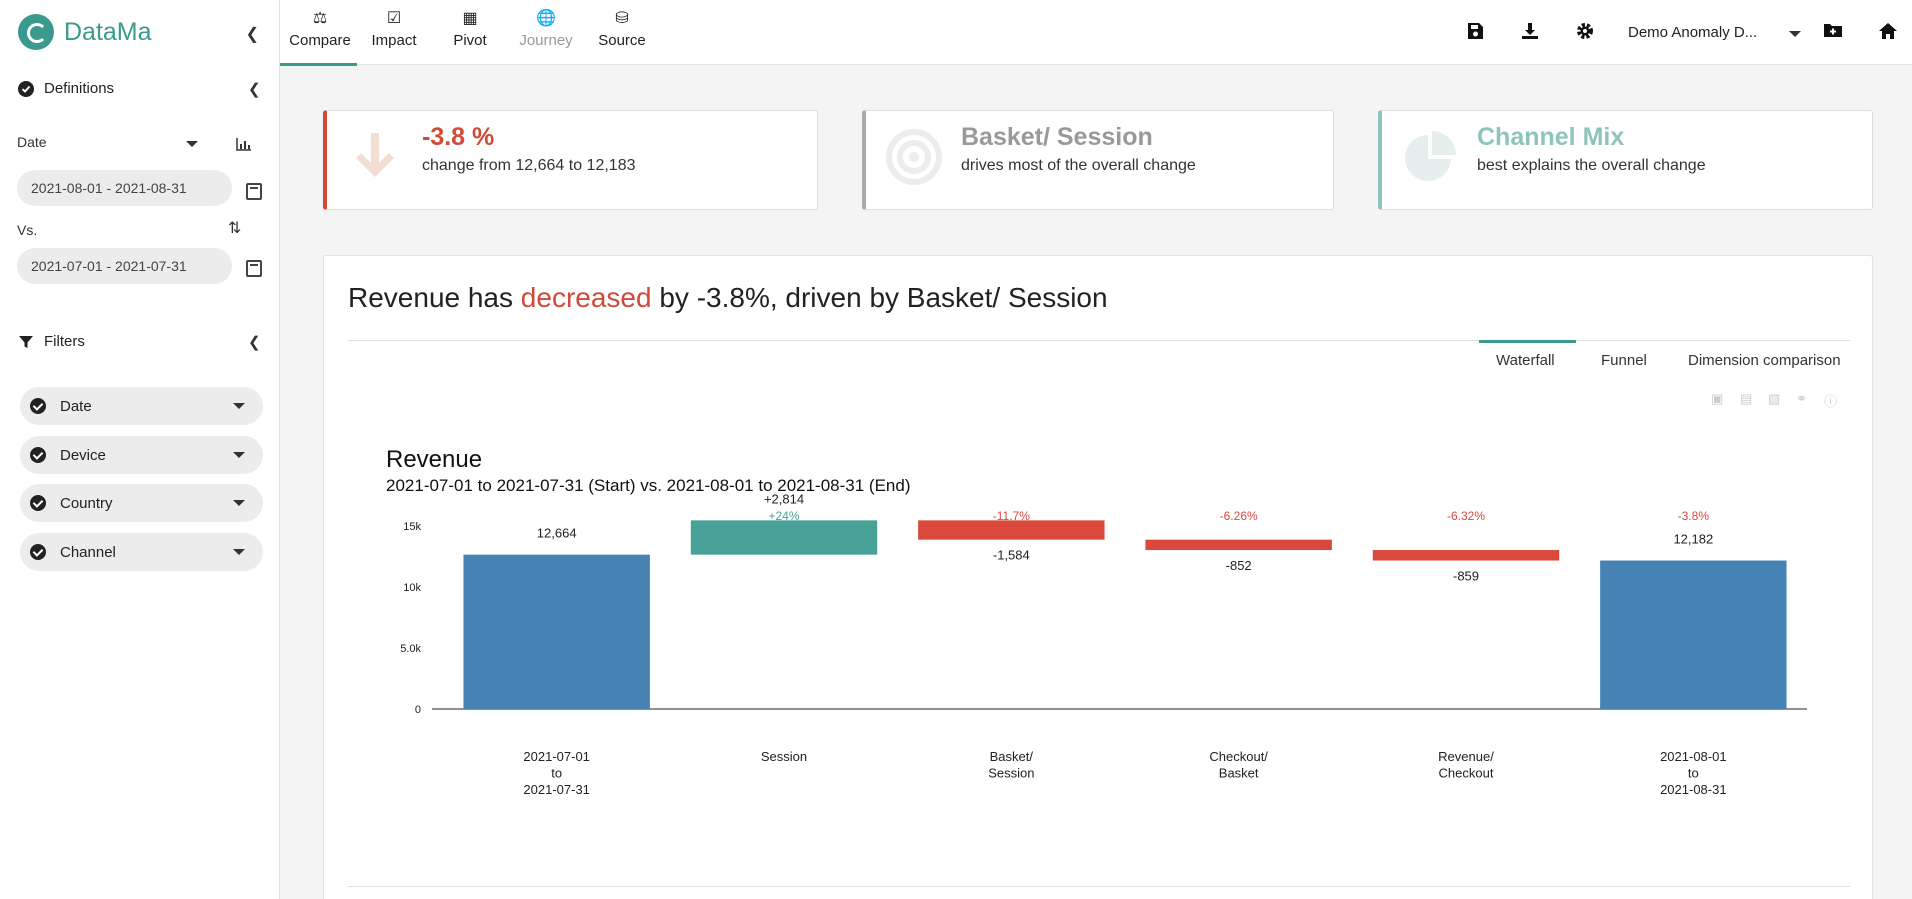 The image size is (1912, 899). I want to click on data-label: -1,584, so click(1011, 555).